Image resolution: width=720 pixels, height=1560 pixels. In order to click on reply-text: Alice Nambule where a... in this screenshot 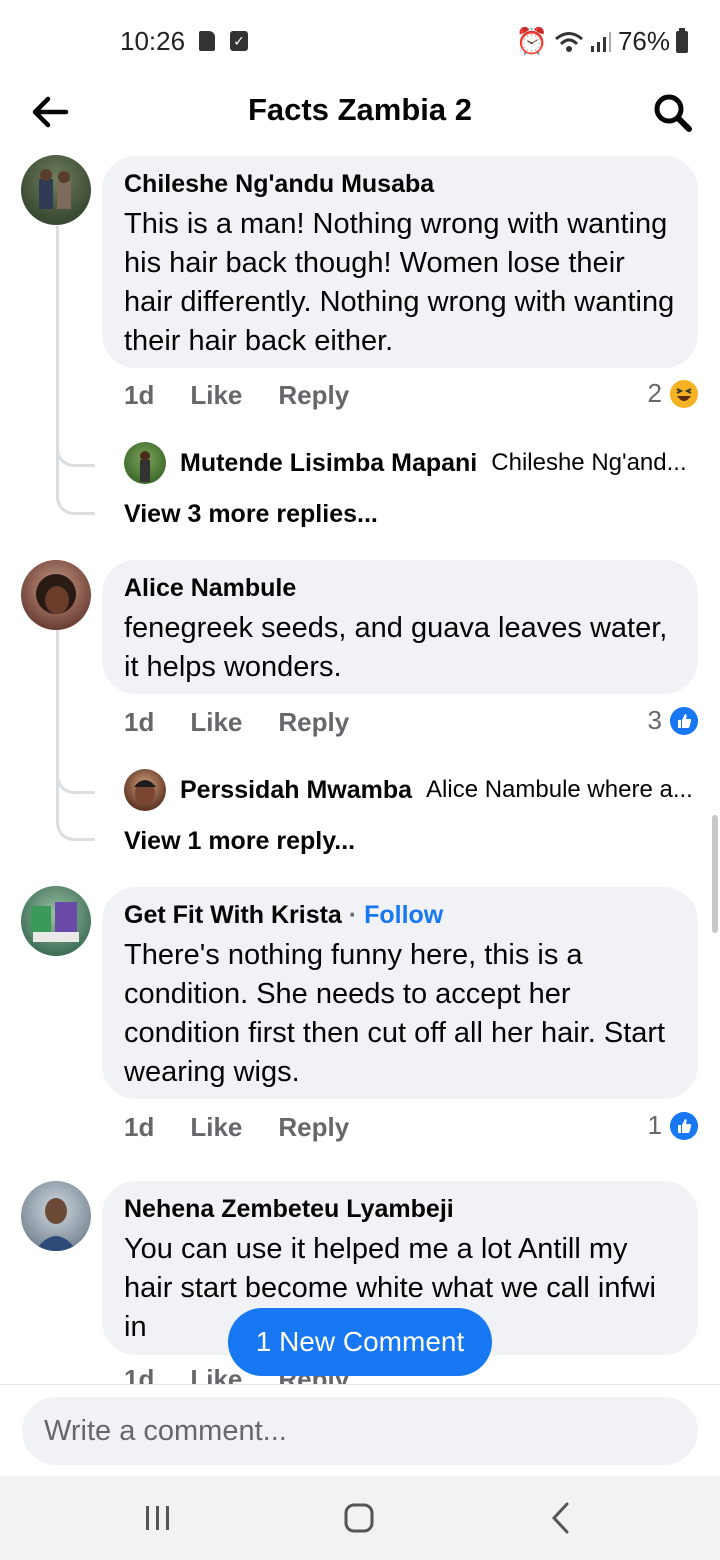, I will do `click(559, 789)`.